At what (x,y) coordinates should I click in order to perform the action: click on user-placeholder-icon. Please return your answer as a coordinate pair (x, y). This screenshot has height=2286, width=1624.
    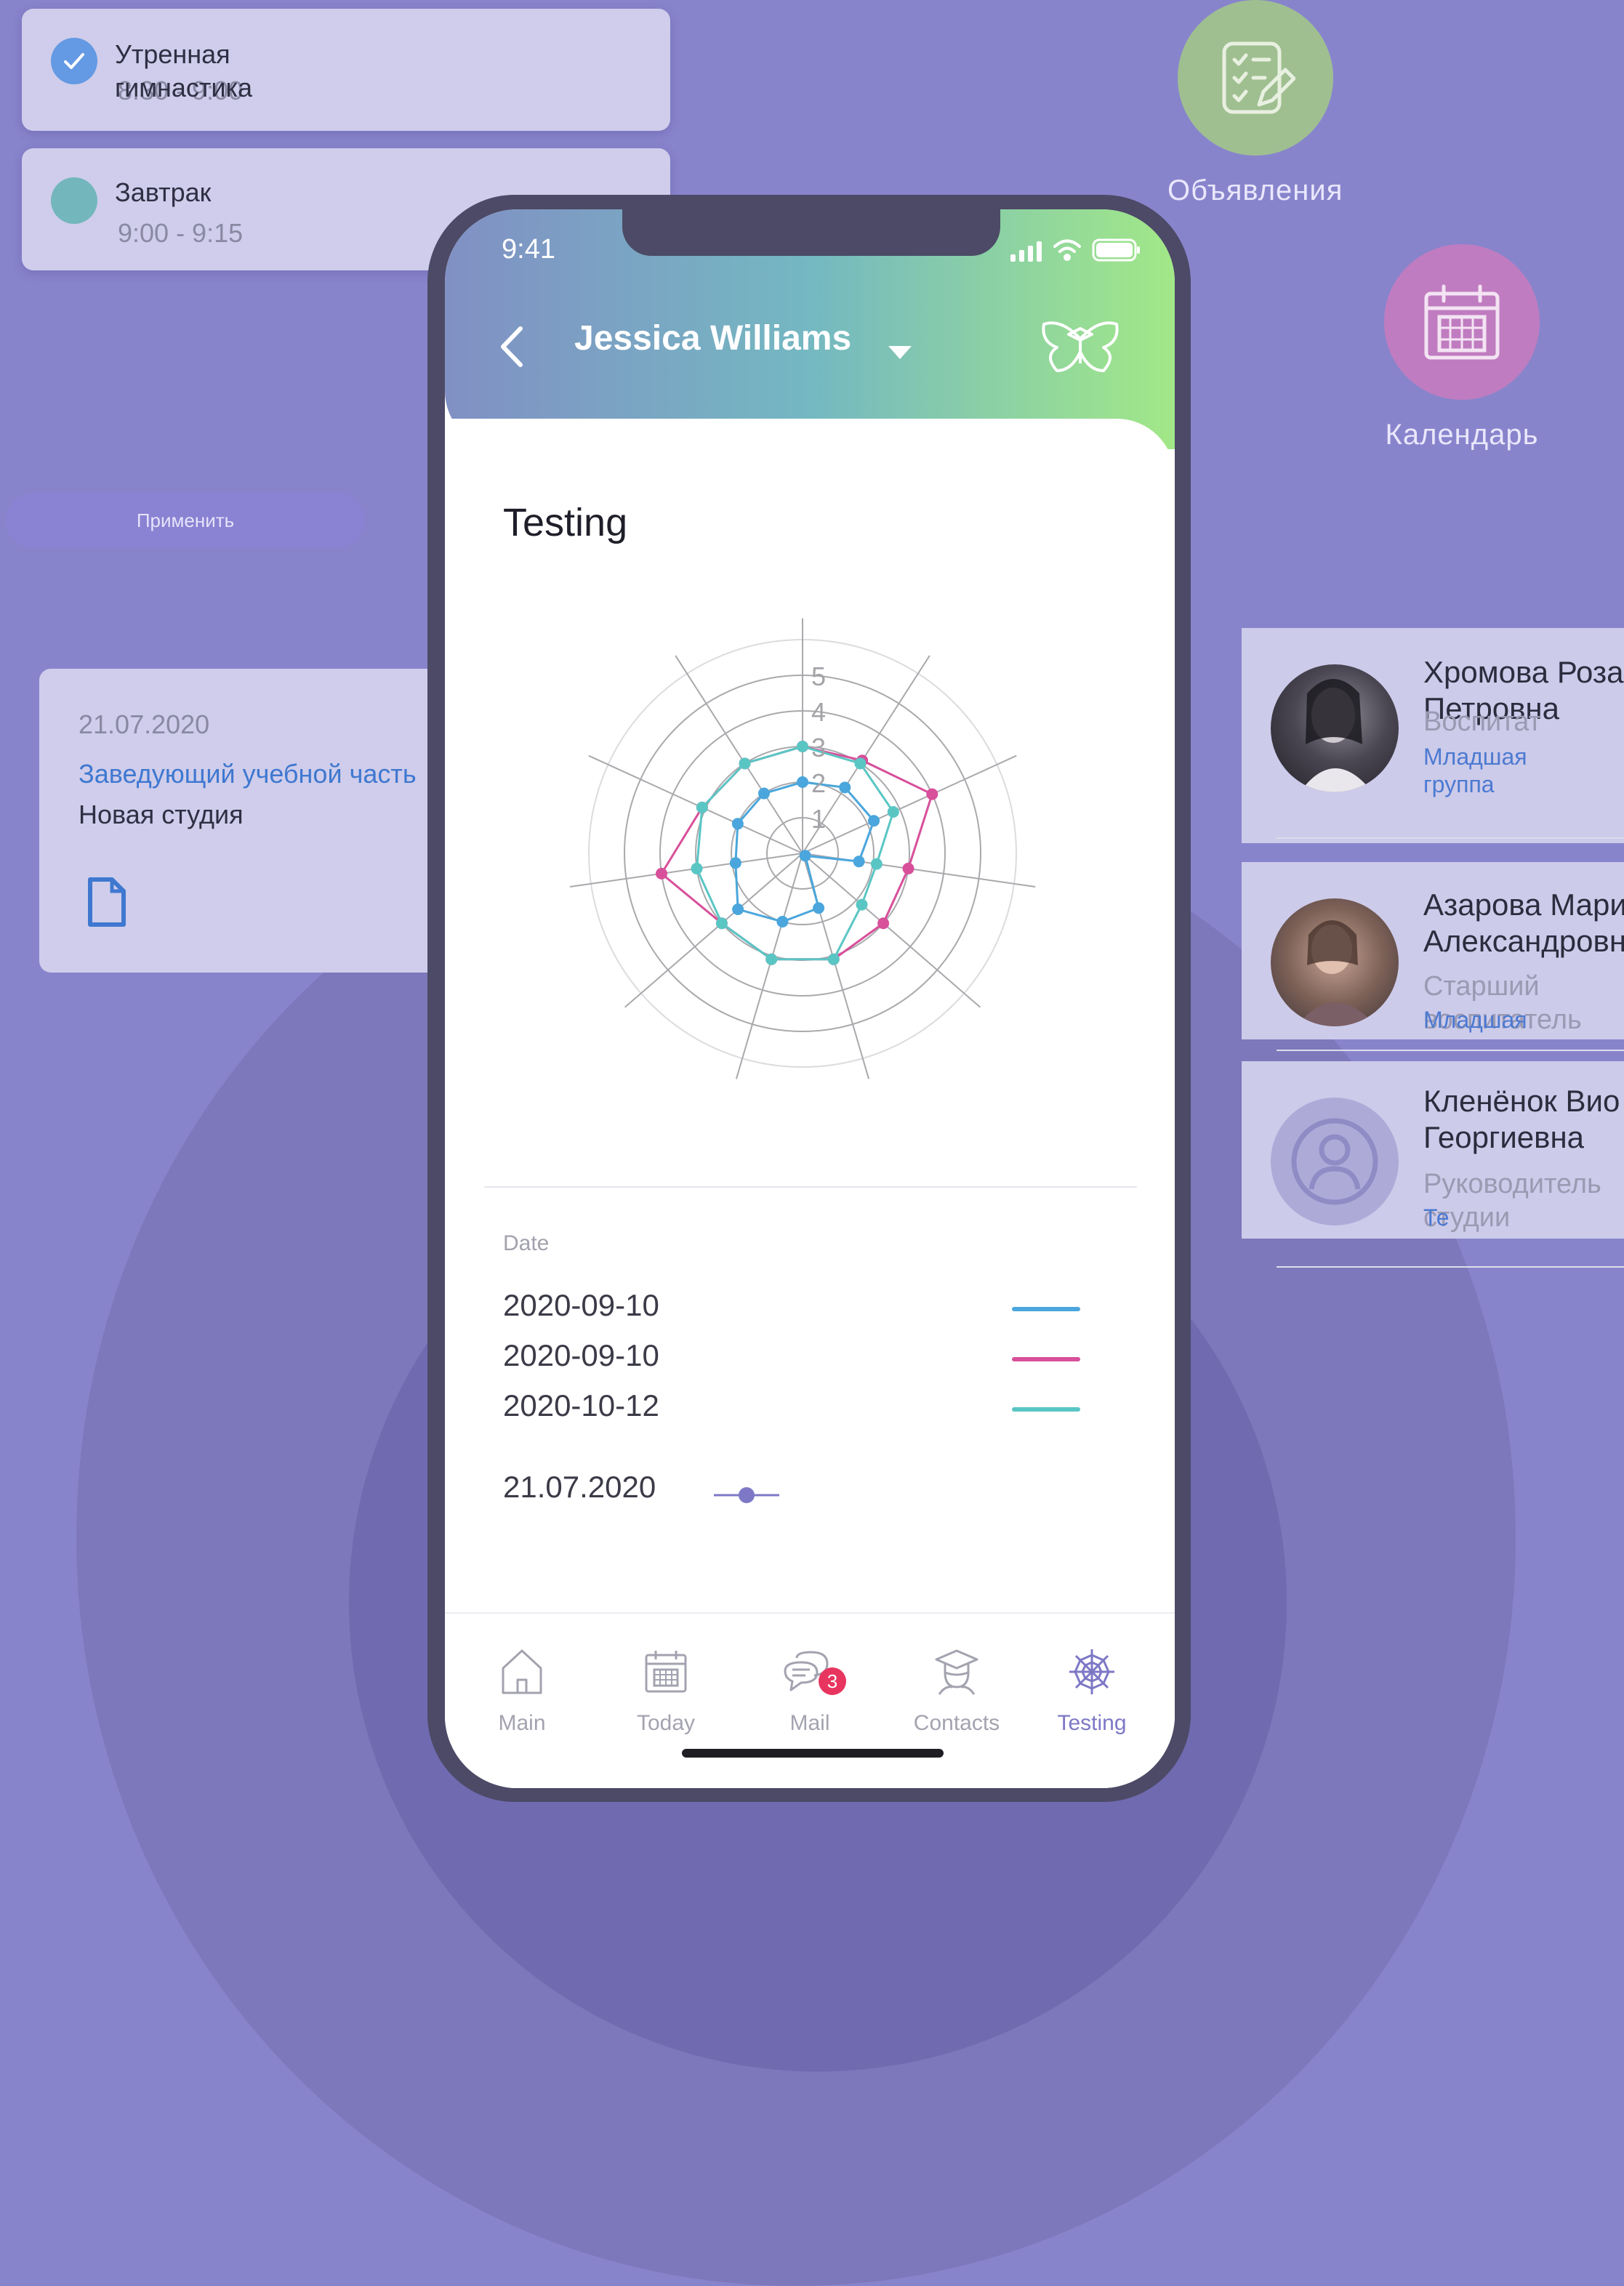
    Looking at the image, I should click on (1335, 1161).